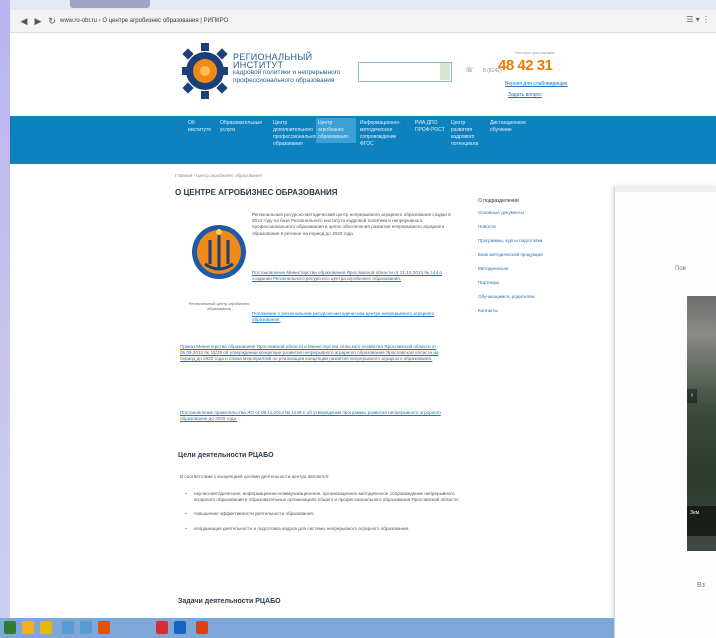 This screenshot has width=716, height=638. Describe the element at coordinates (28, 627) in the screenshot. I see `explorer-icon` at that location.